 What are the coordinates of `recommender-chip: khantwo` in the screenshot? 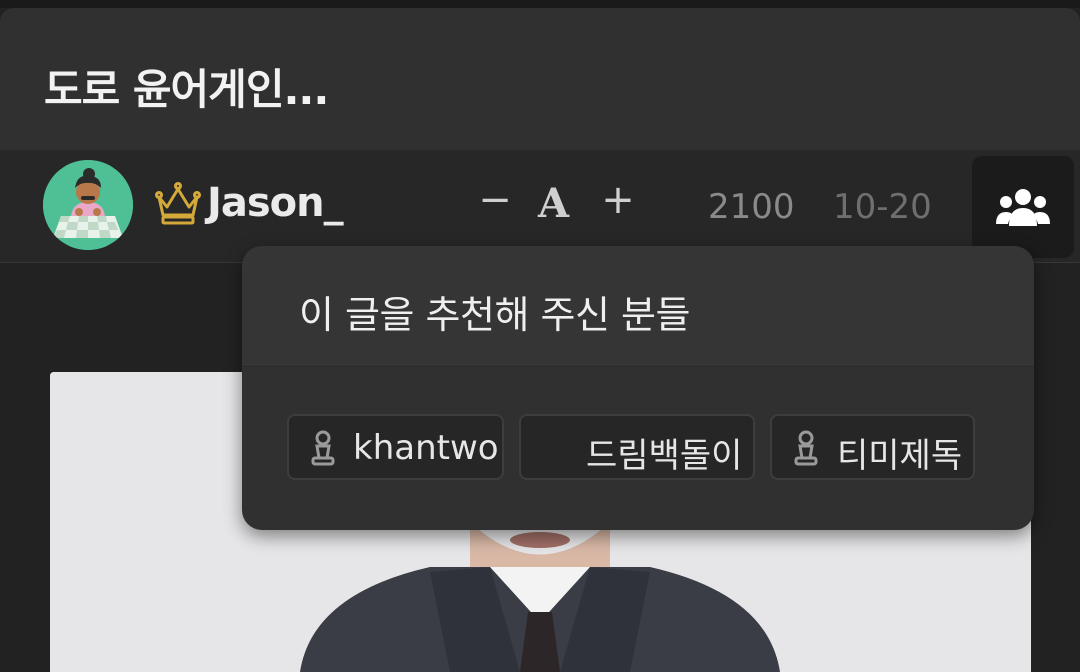 It's located at (395, 447).